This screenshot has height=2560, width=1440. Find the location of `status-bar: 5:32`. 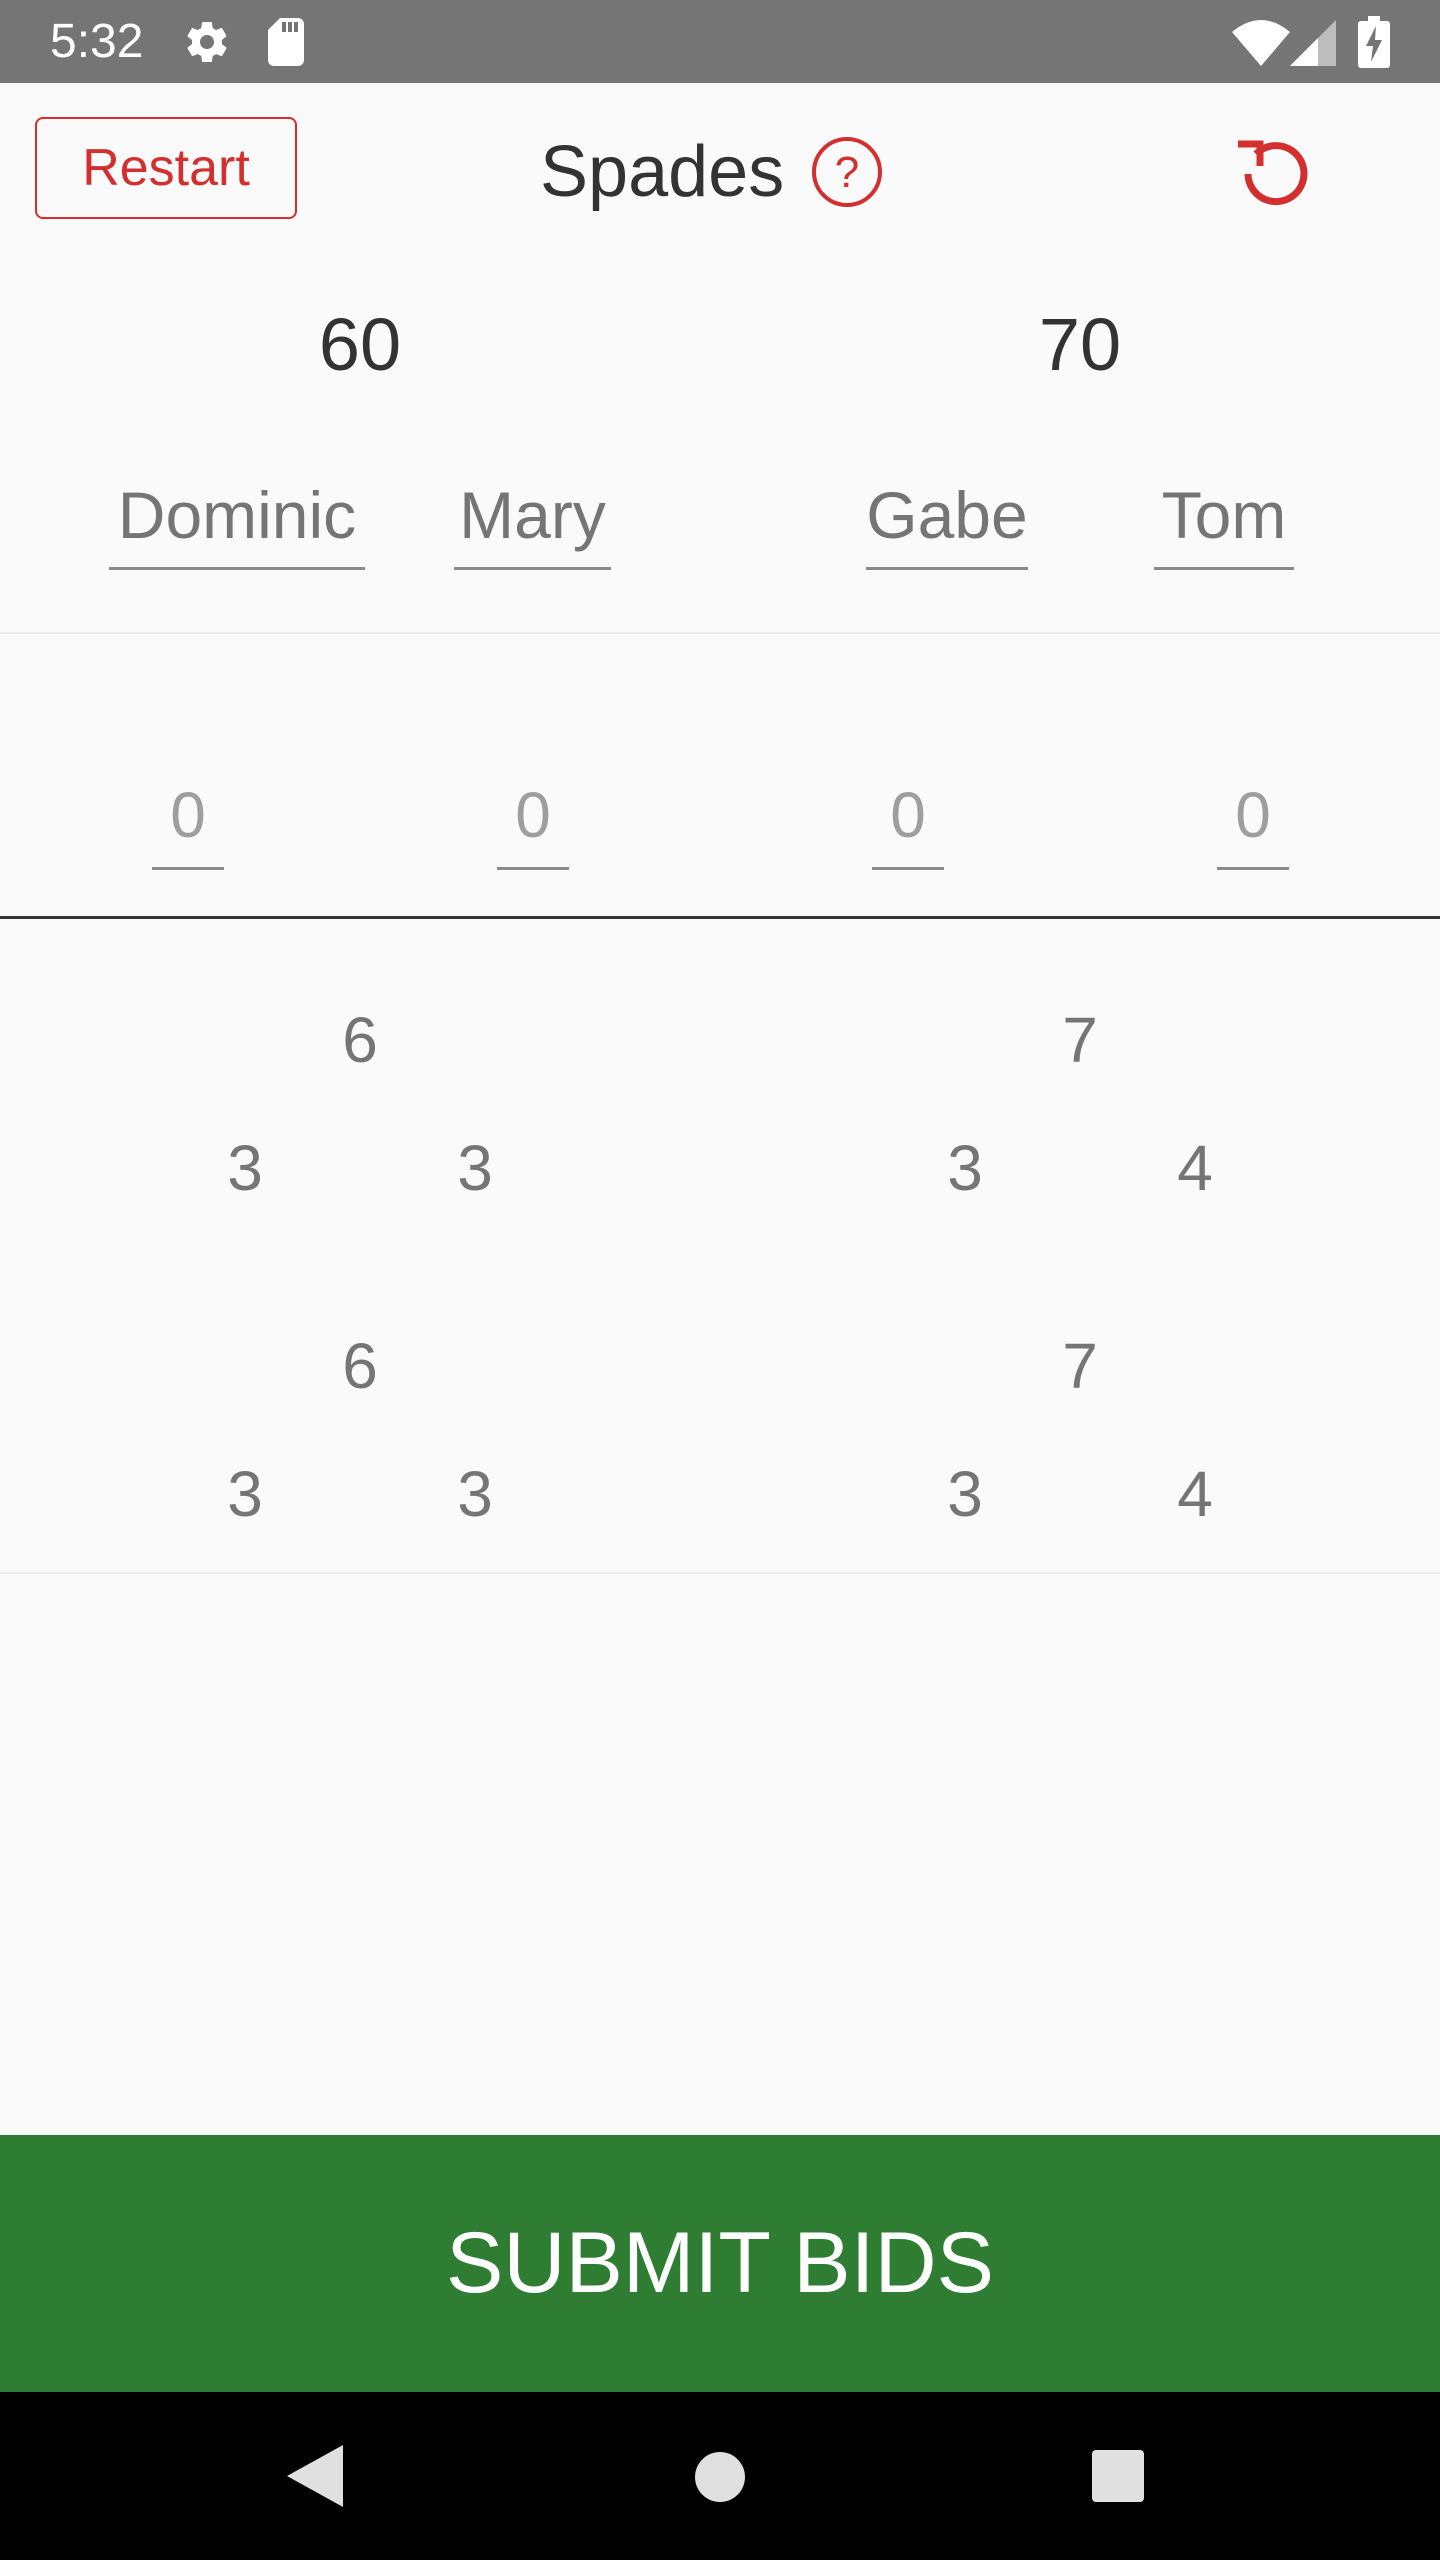

status-bar: 5:32 is located at coordinates (720, 41).